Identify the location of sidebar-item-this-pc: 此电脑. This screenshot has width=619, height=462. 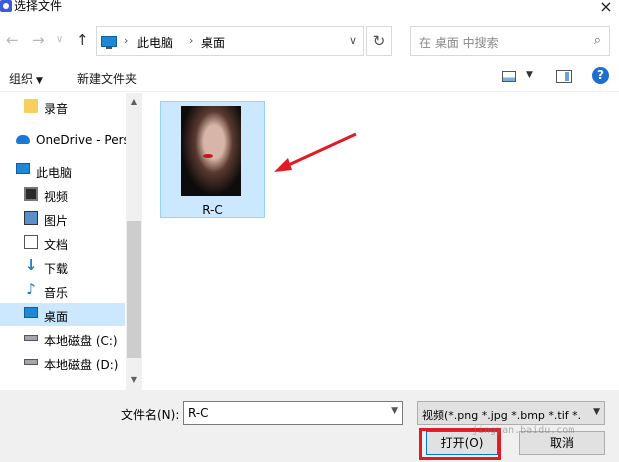
(62, 170).